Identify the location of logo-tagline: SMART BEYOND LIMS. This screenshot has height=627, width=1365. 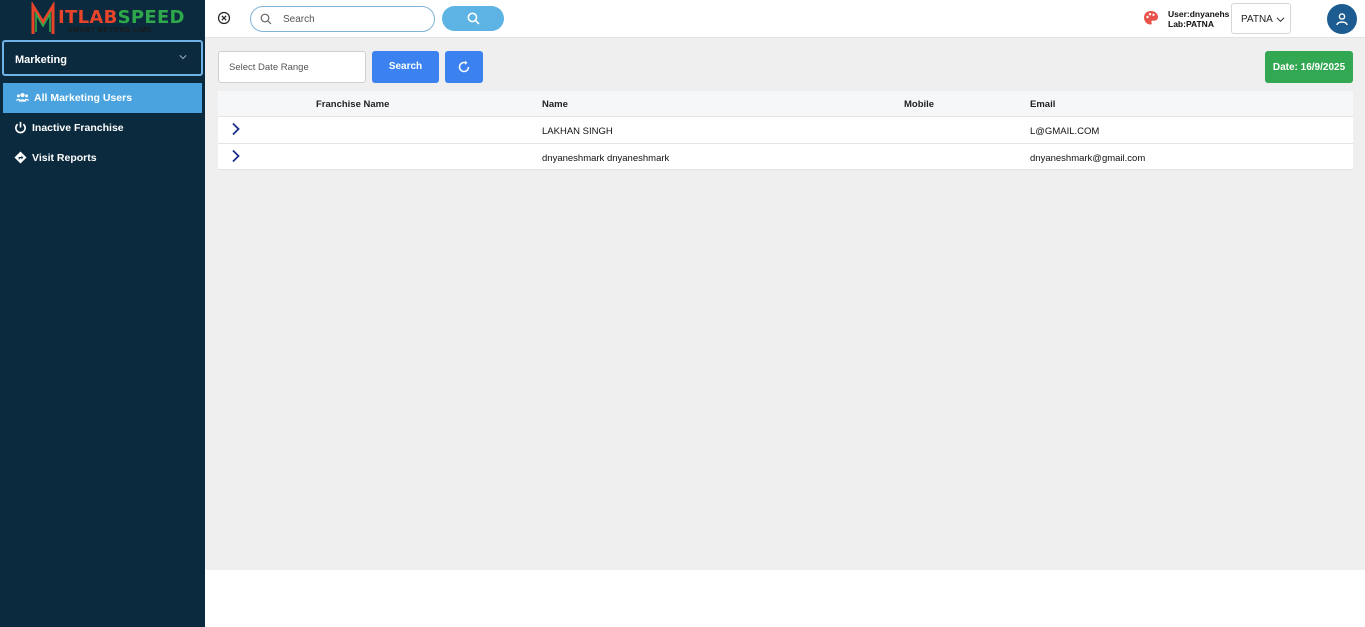
(110, 30).